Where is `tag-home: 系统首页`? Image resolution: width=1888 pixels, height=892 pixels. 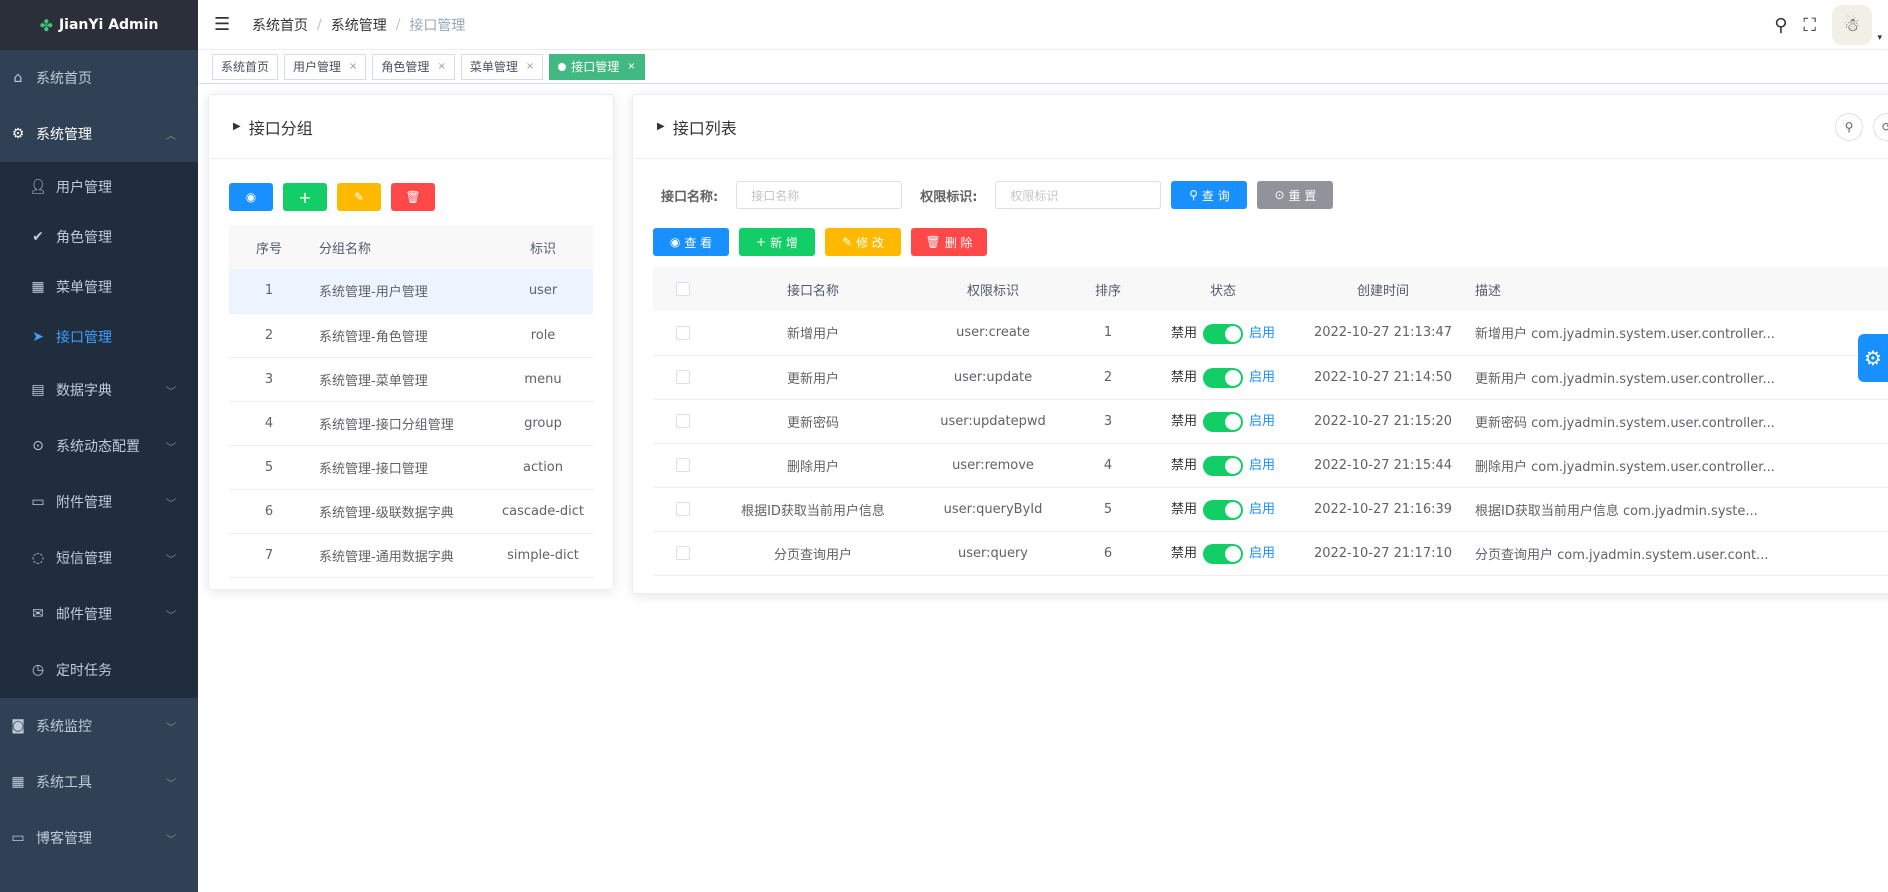
tag-home: 系统首页 is located at coordinates (245, 66).